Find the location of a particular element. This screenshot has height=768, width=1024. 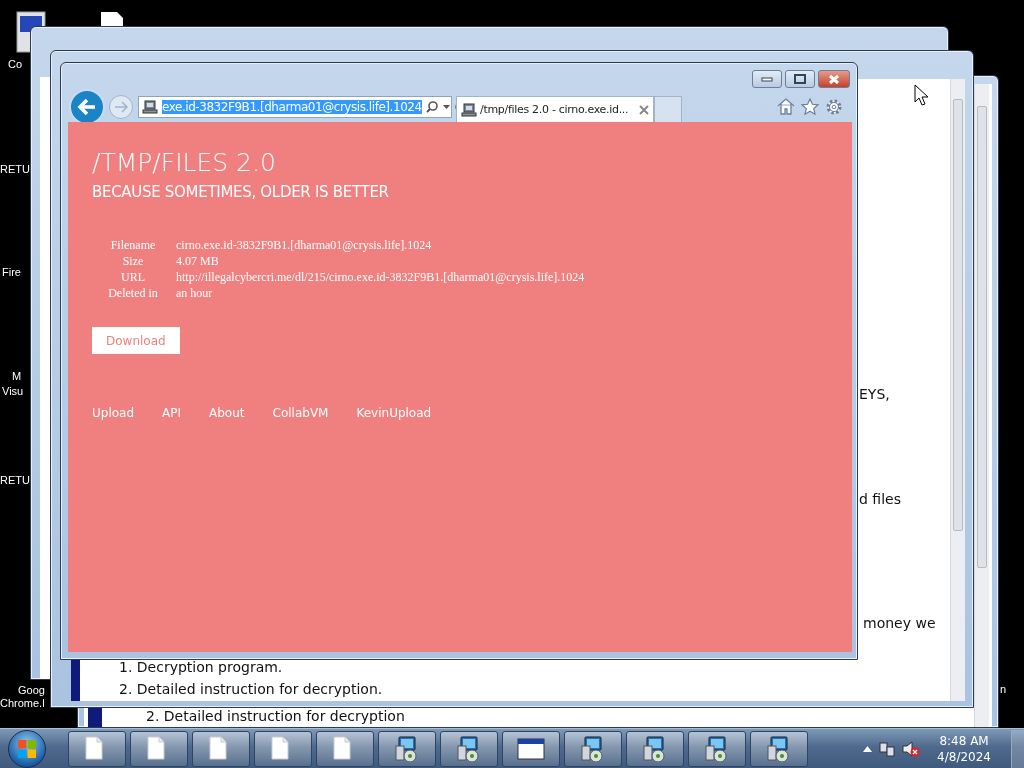

back-button is located at coordinates (87, 107).